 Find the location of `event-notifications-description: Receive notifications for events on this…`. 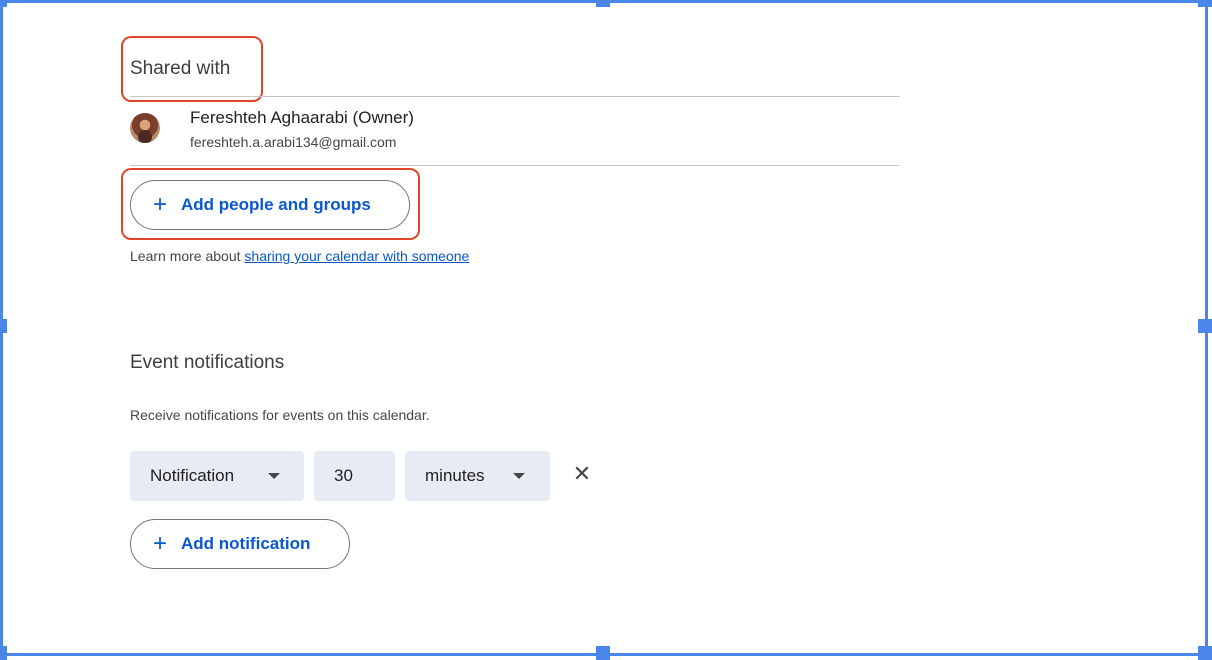

event-notifications-description: Receive notifications for events on this… is located at coordinates (280, 415).